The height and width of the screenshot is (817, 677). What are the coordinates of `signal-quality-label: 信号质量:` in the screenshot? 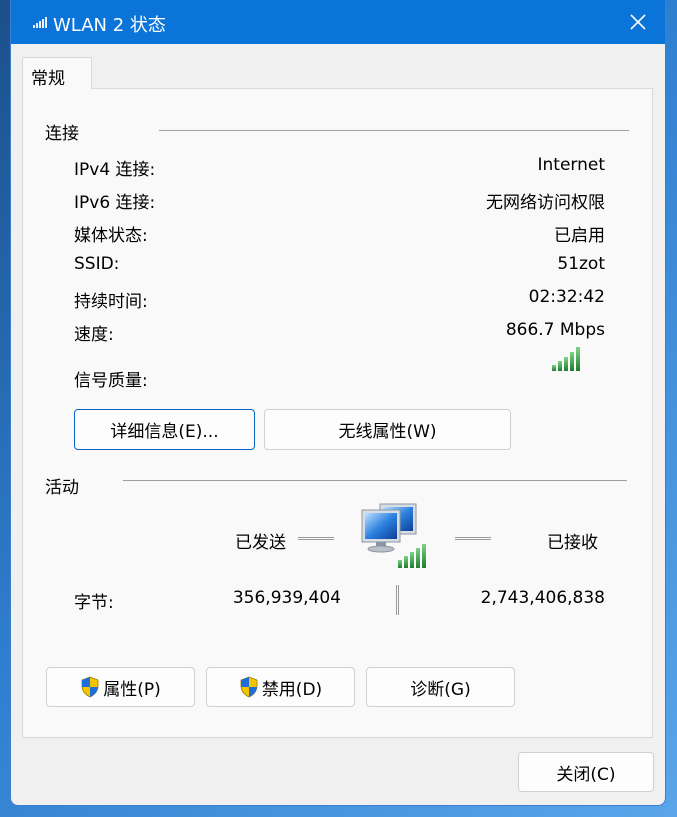 It's located at (111, 381).